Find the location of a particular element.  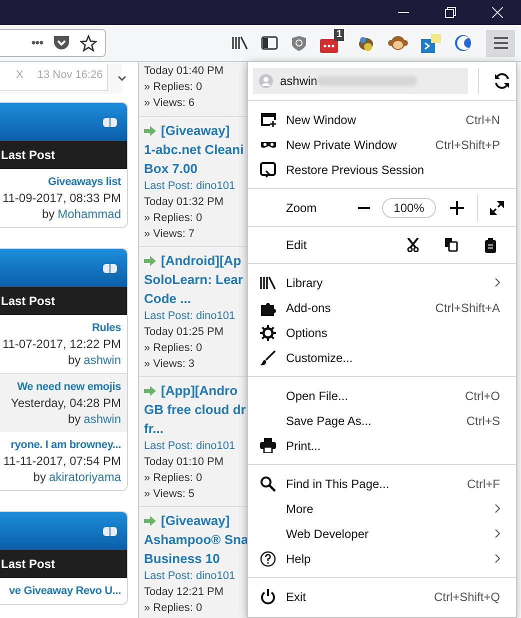

sync-icon is located at coordinates (502, 81).